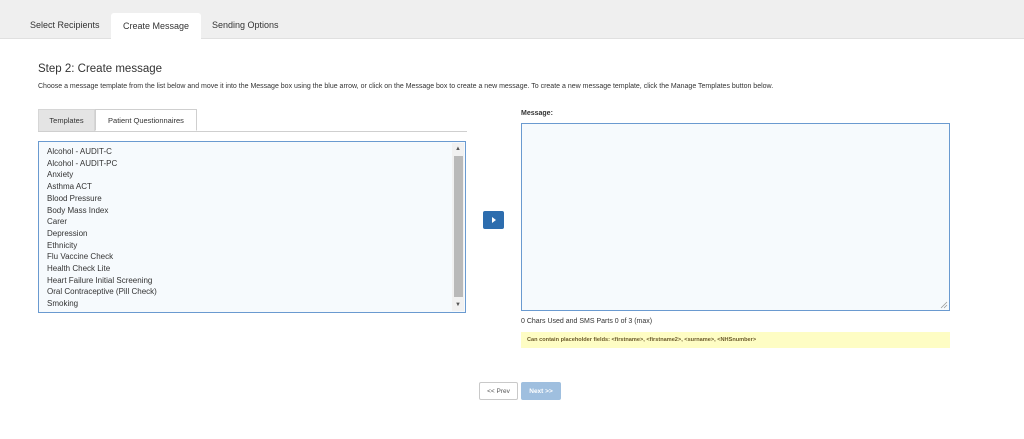 This screenshot has height=439, width=1024. I want to click on list-item: Smoking, so click(102, 304).